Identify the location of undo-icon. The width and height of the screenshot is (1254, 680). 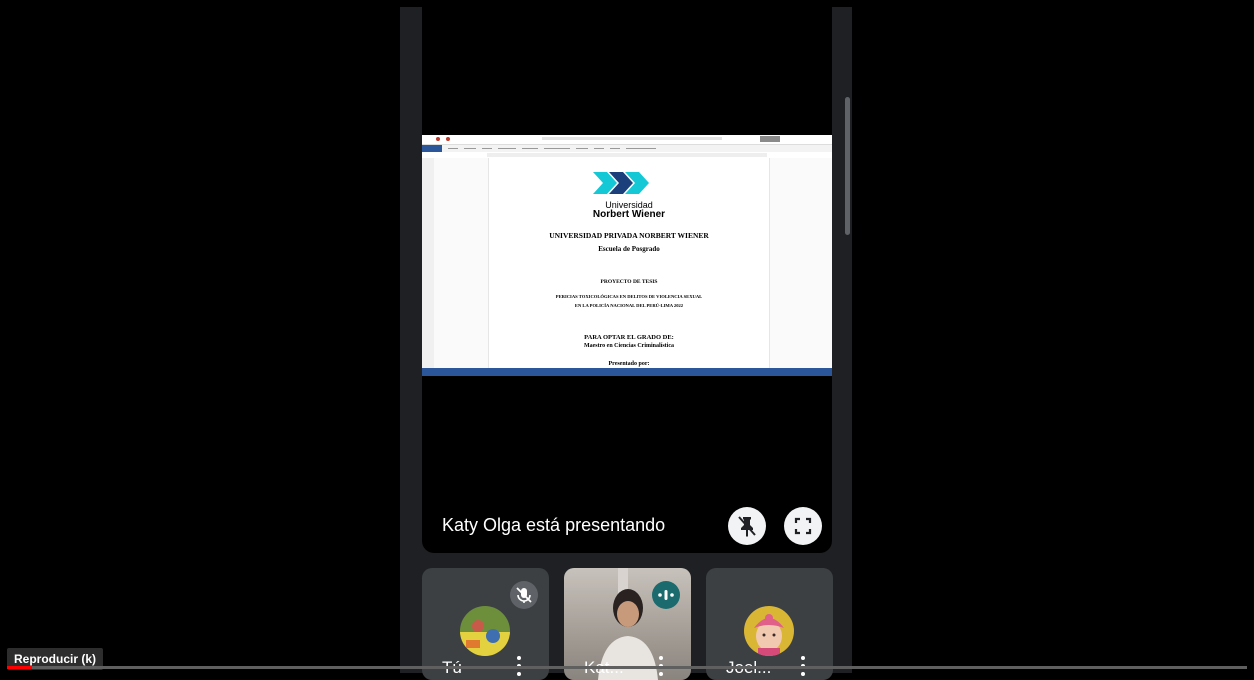
(438, 139).